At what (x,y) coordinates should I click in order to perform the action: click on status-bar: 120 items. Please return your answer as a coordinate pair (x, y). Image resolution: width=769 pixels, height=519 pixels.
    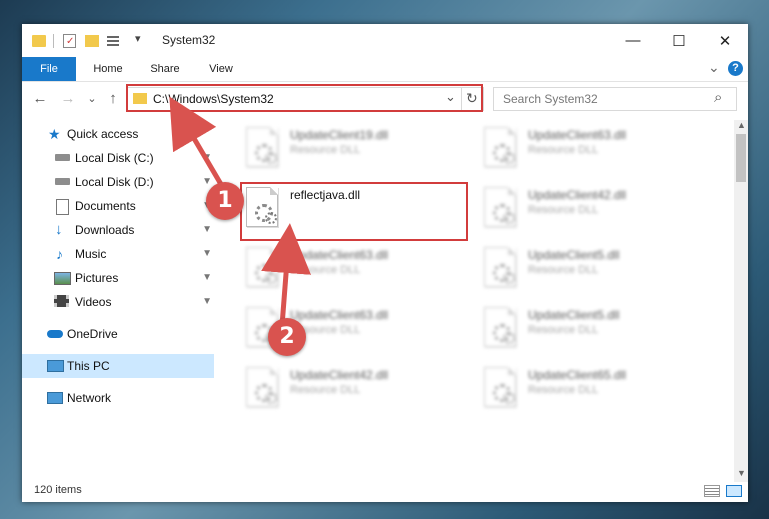
    Looking at the image, I should click on (385, 492).